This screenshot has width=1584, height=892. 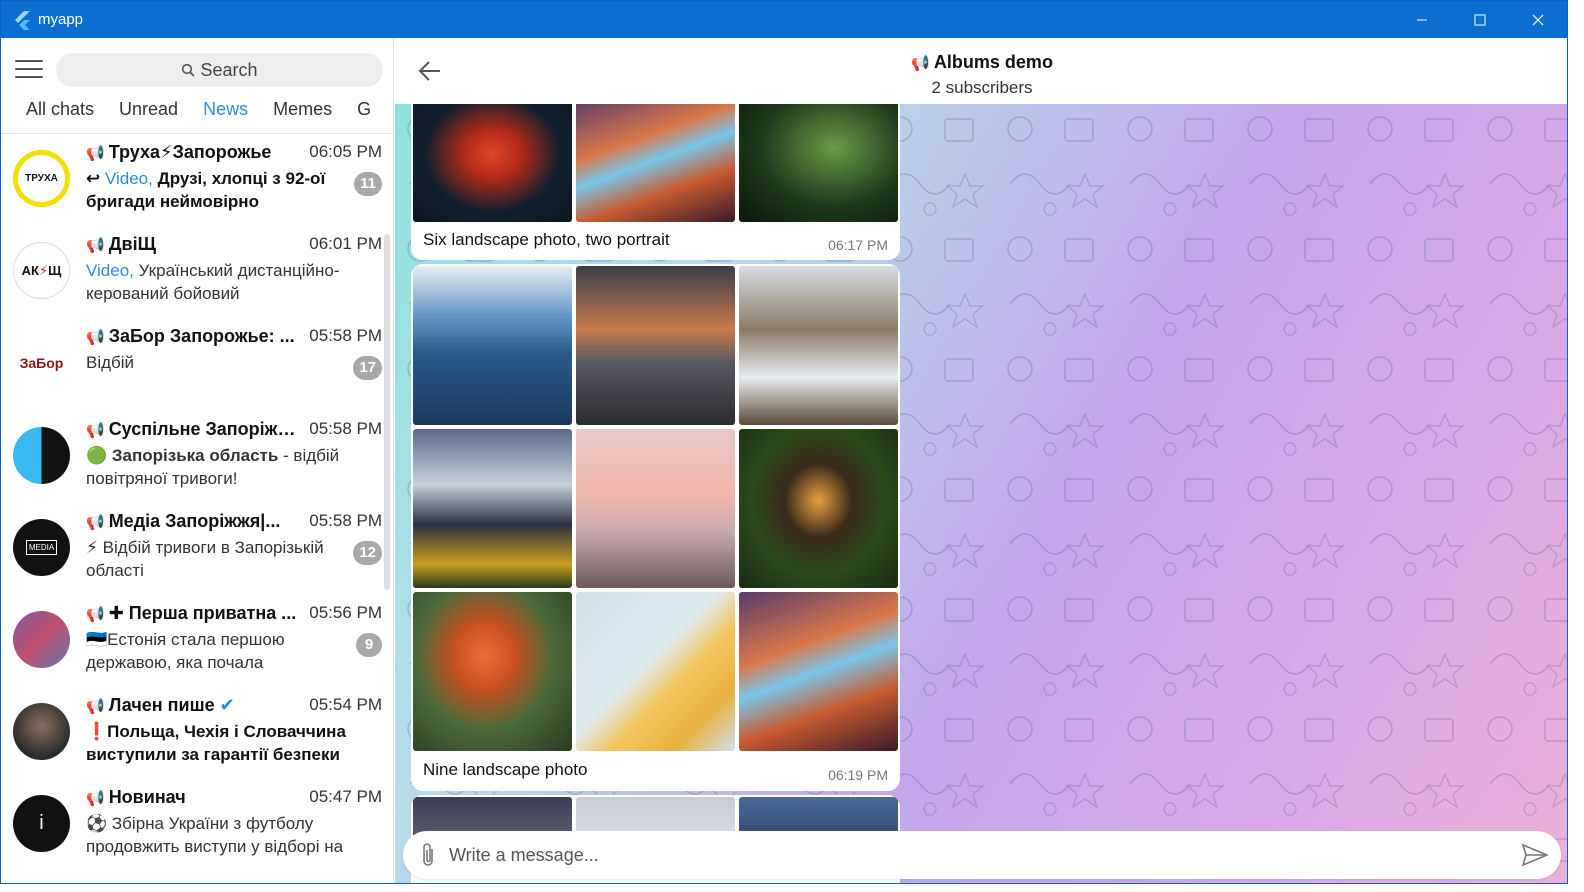 I want to click on search-placeholder: Search, so click(x=229, y=69).